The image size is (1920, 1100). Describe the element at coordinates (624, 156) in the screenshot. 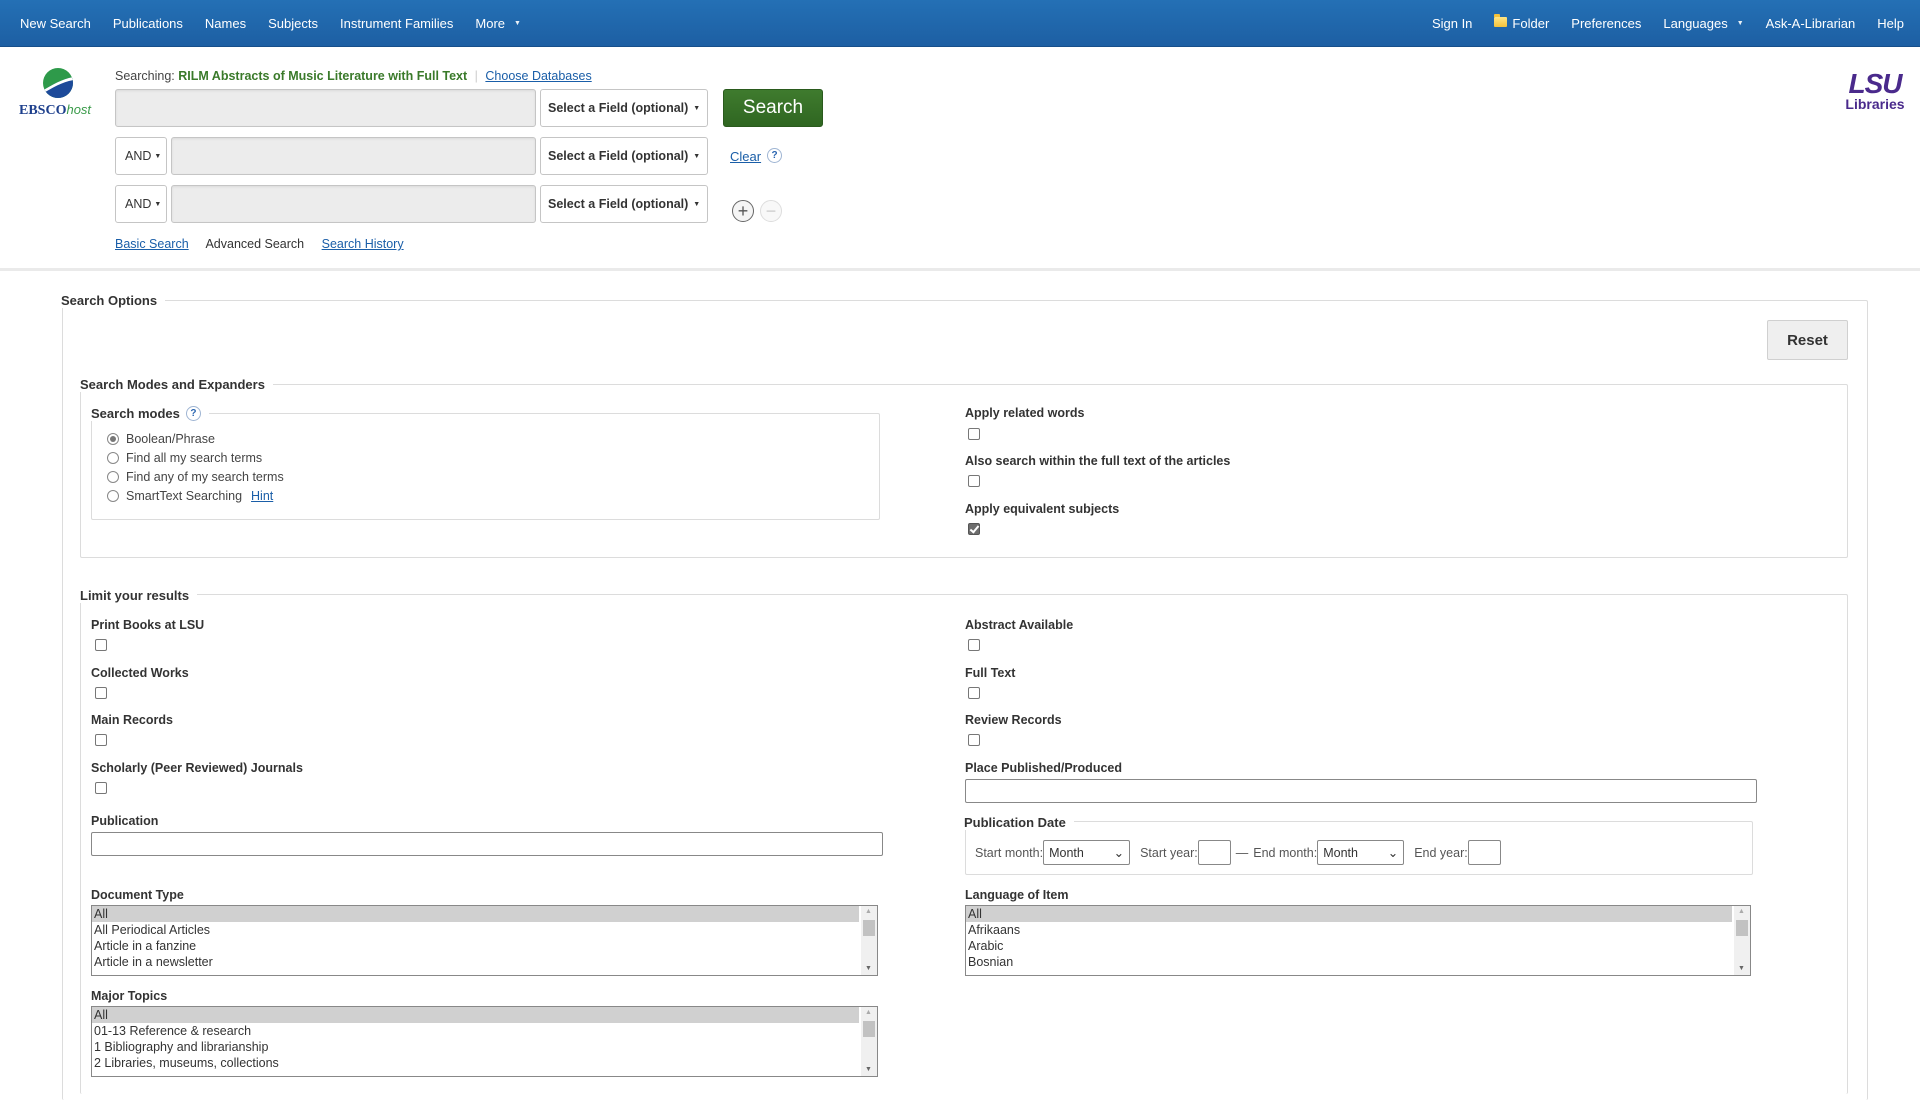

I see `field-select-2: Select a Field (optional) ▼` at that location.